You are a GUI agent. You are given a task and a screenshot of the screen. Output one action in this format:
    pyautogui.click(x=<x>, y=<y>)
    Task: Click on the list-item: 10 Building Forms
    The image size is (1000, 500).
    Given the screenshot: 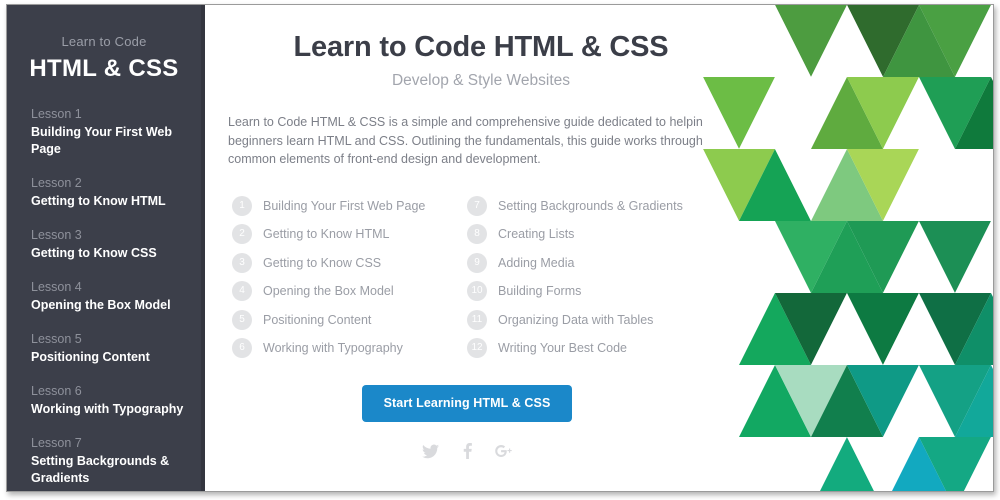 What is the action you would take?
    pyautogui.click(x=584, y=291)
    